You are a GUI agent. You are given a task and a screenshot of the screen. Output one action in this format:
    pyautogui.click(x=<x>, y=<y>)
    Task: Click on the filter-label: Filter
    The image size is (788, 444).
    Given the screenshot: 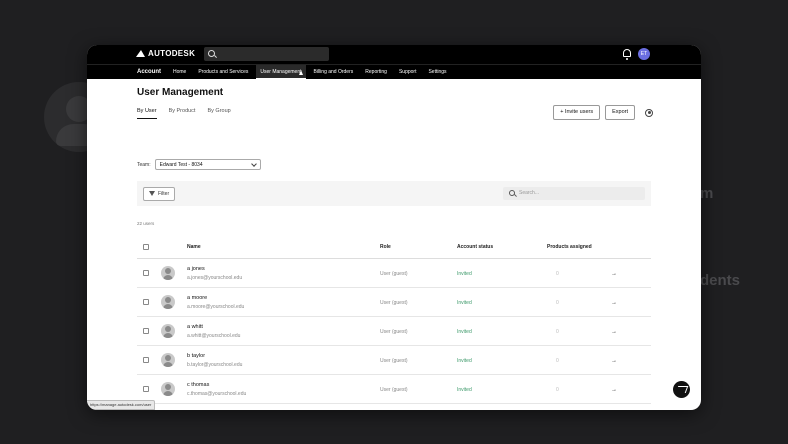 What is the action you would take?
    pyautogui.click(x=164, y=194)
    